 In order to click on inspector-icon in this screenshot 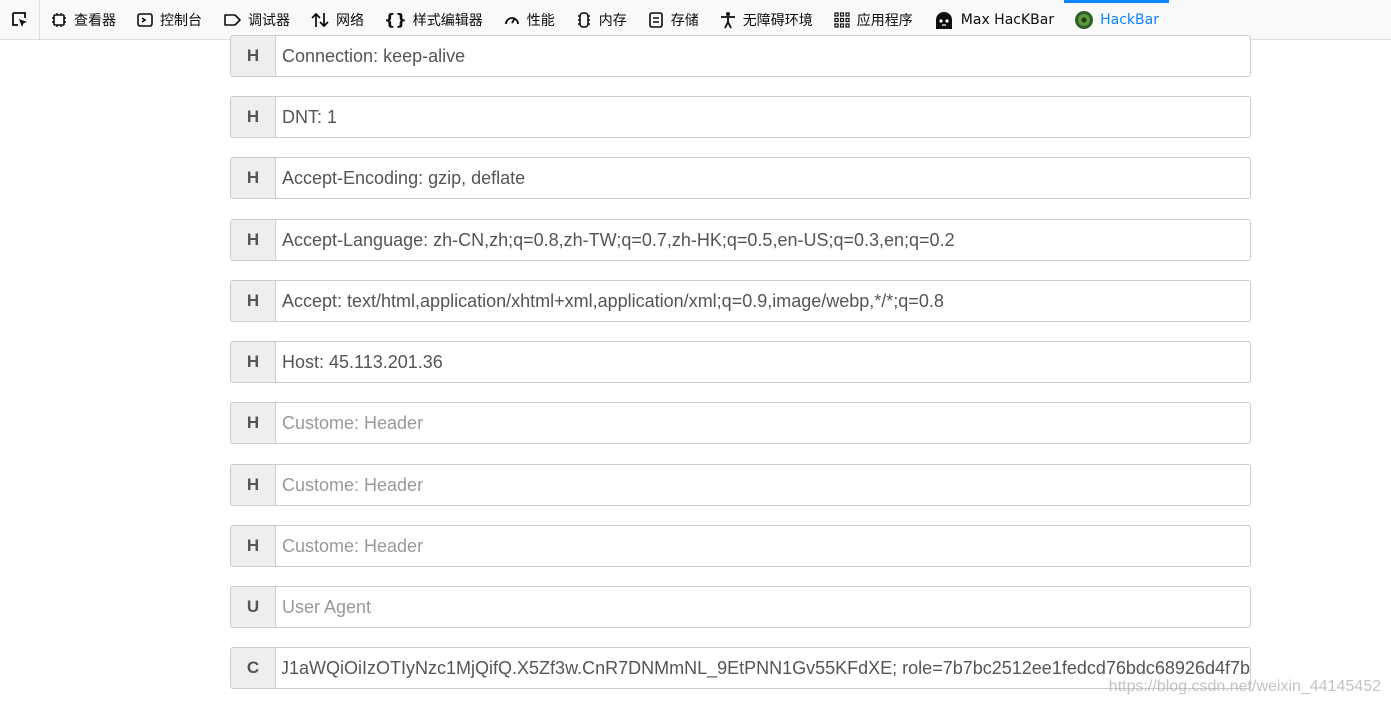, I will do `click(59, 19)`.